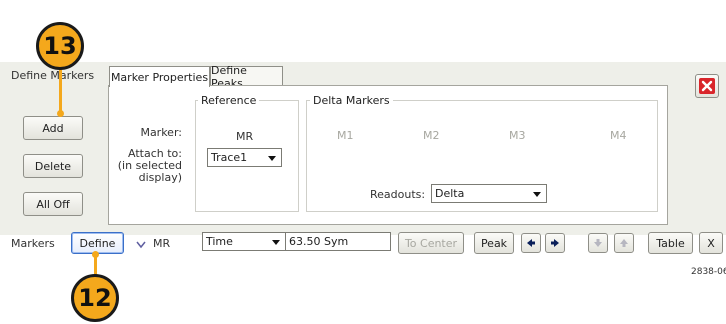 Image resolution: width=726 pixels, height=324 pixels. I want to click on peak-up-button, so click(624, 243).